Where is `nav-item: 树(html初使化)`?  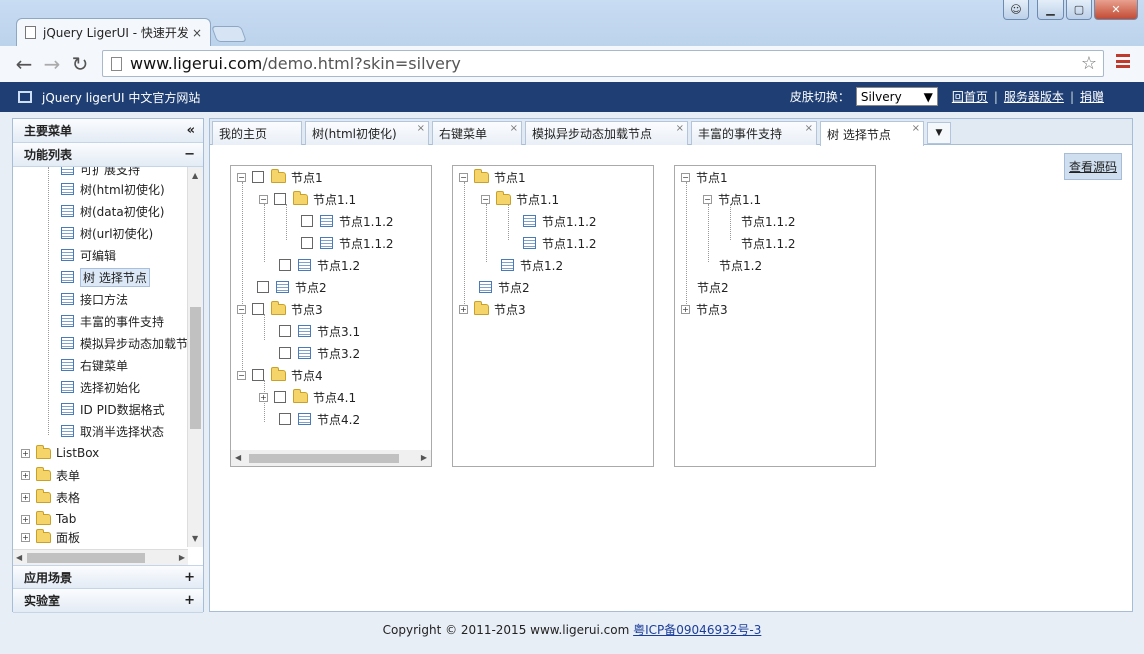
nav-item: 树(html初使化) is located at coordinates (113, 189).